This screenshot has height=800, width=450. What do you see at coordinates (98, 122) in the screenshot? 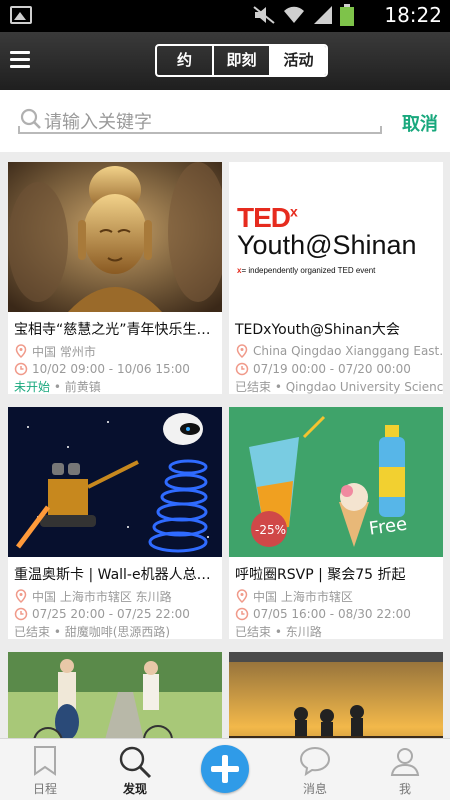
I see `search-placeholder: 请输入关键字` at bounding box center [98, 122].